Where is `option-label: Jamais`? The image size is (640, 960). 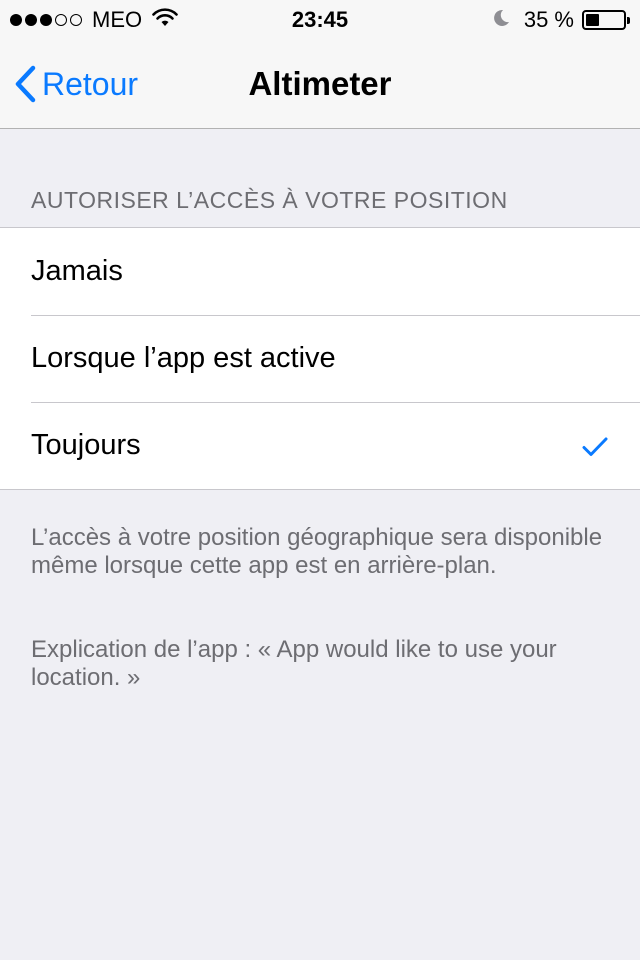
option-label: Jamais is located at coordinates (77, 271).